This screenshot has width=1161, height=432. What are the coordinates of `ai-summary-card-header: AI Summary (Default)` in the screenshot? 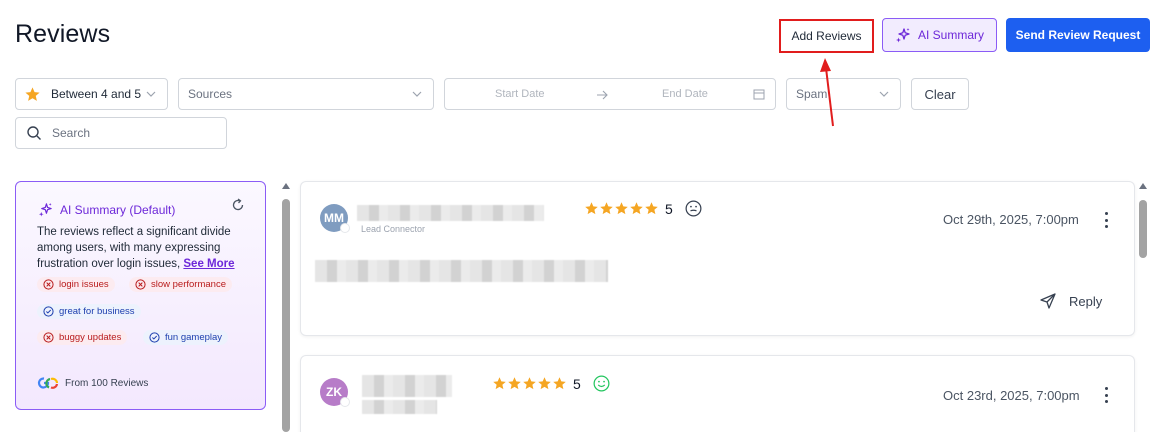 It's located at (106, 209).